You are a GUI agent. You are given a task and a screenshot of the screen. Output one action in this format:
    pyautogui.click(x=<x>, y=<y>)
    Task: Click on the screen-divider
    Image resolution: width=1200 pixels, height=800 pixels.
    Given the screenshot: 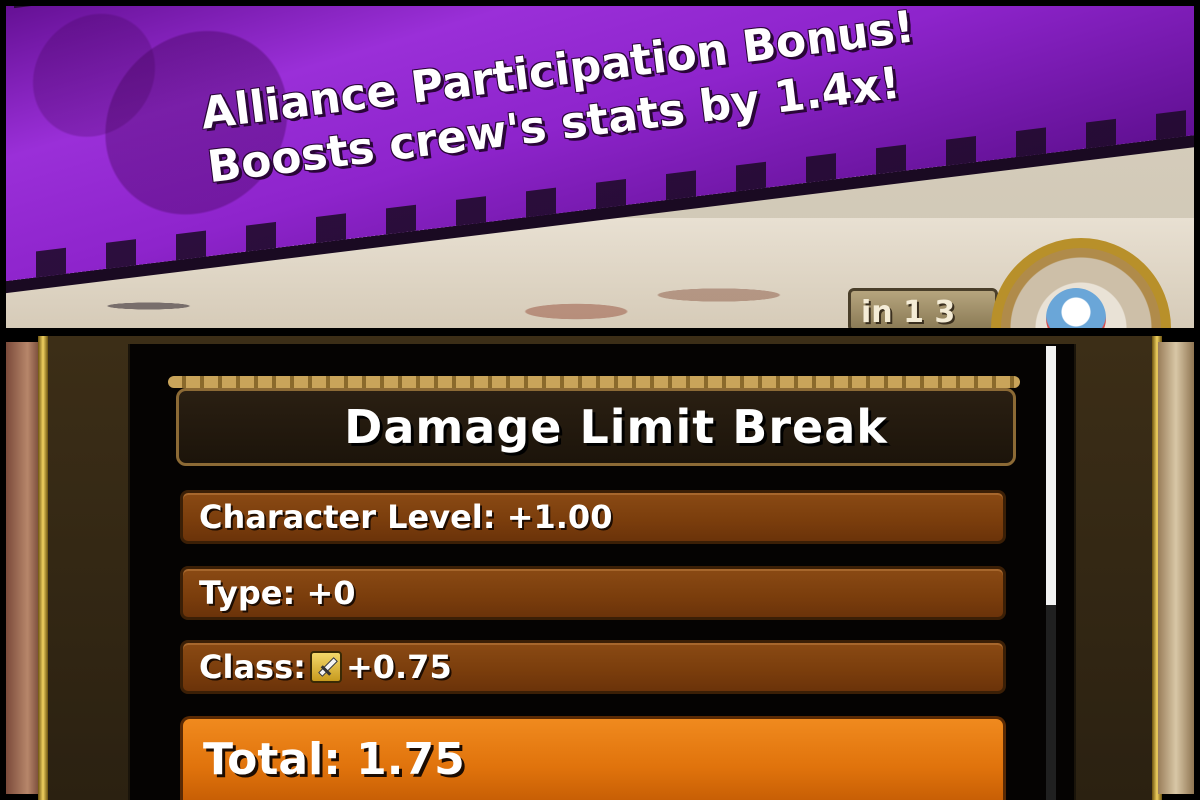 What is the action you would take?
    pyautogui.click(x=600, y=332)
    